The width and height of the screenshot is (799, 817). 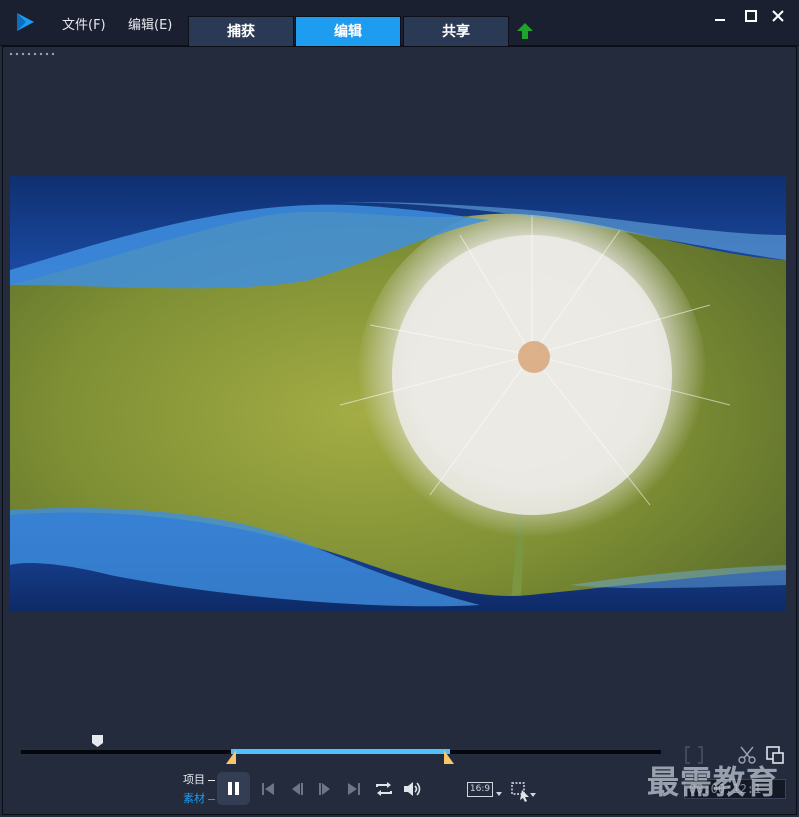 I want to click on minimize-icon, so click(x=720, y=16).